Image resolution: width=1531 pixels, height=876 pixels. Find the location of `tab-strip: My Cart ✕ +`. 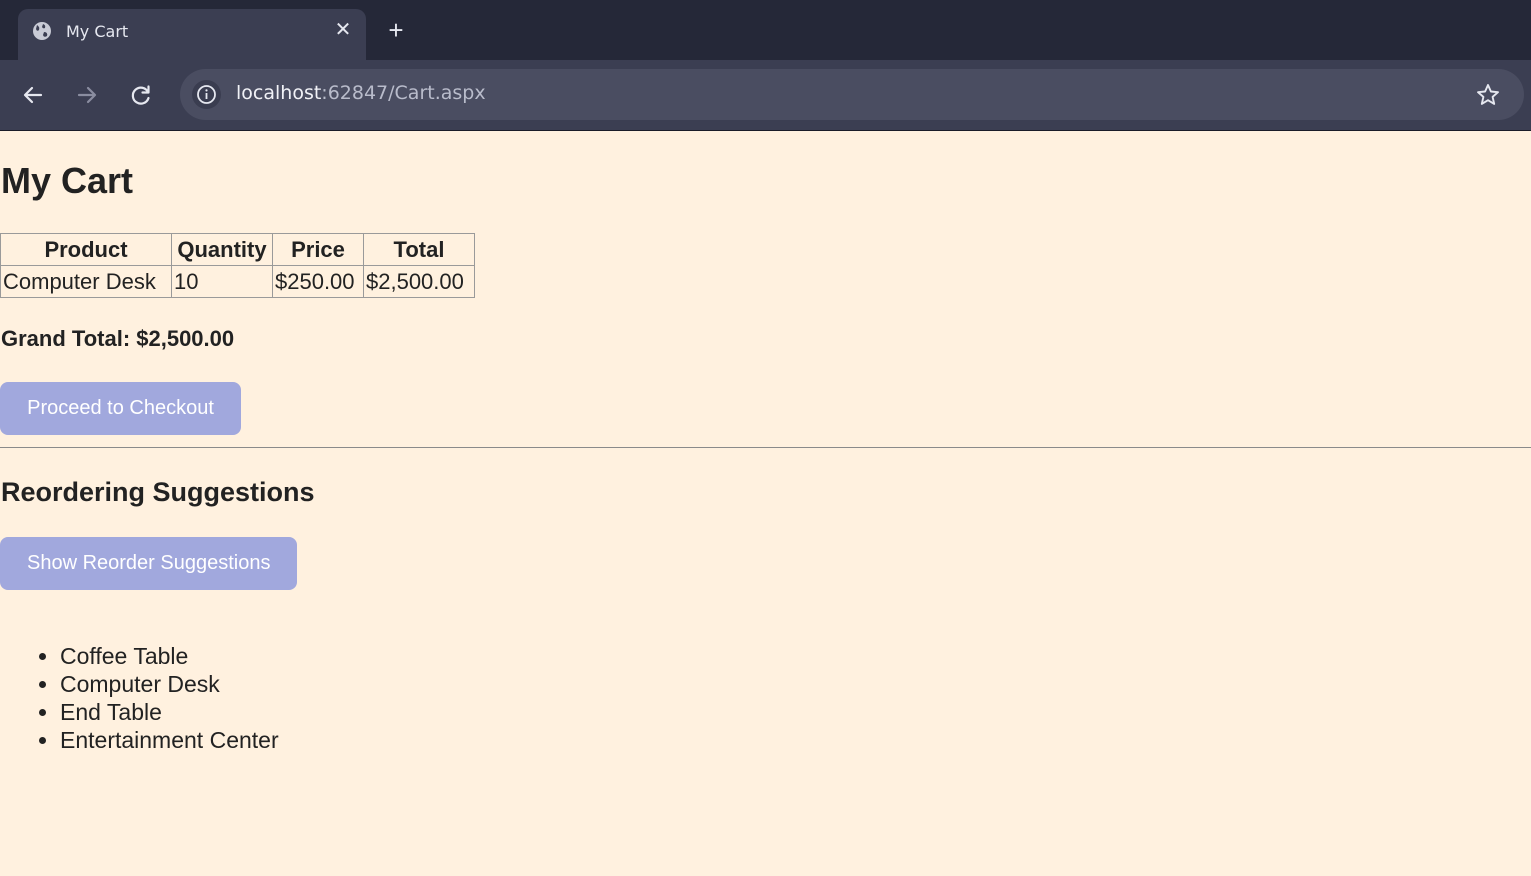

tab-strip: My Cart ✕ + is located at coordinates (765, 30).